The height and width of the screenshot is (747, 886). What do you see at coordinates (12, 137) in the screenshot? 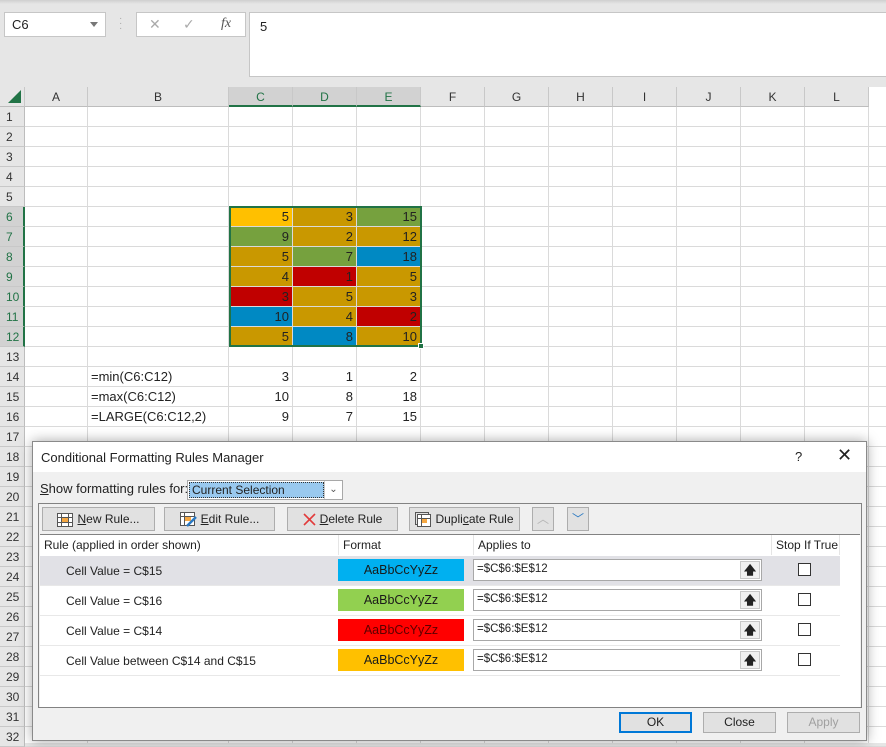
I see `row-header-2: 2` at bounding box center [12, 137].